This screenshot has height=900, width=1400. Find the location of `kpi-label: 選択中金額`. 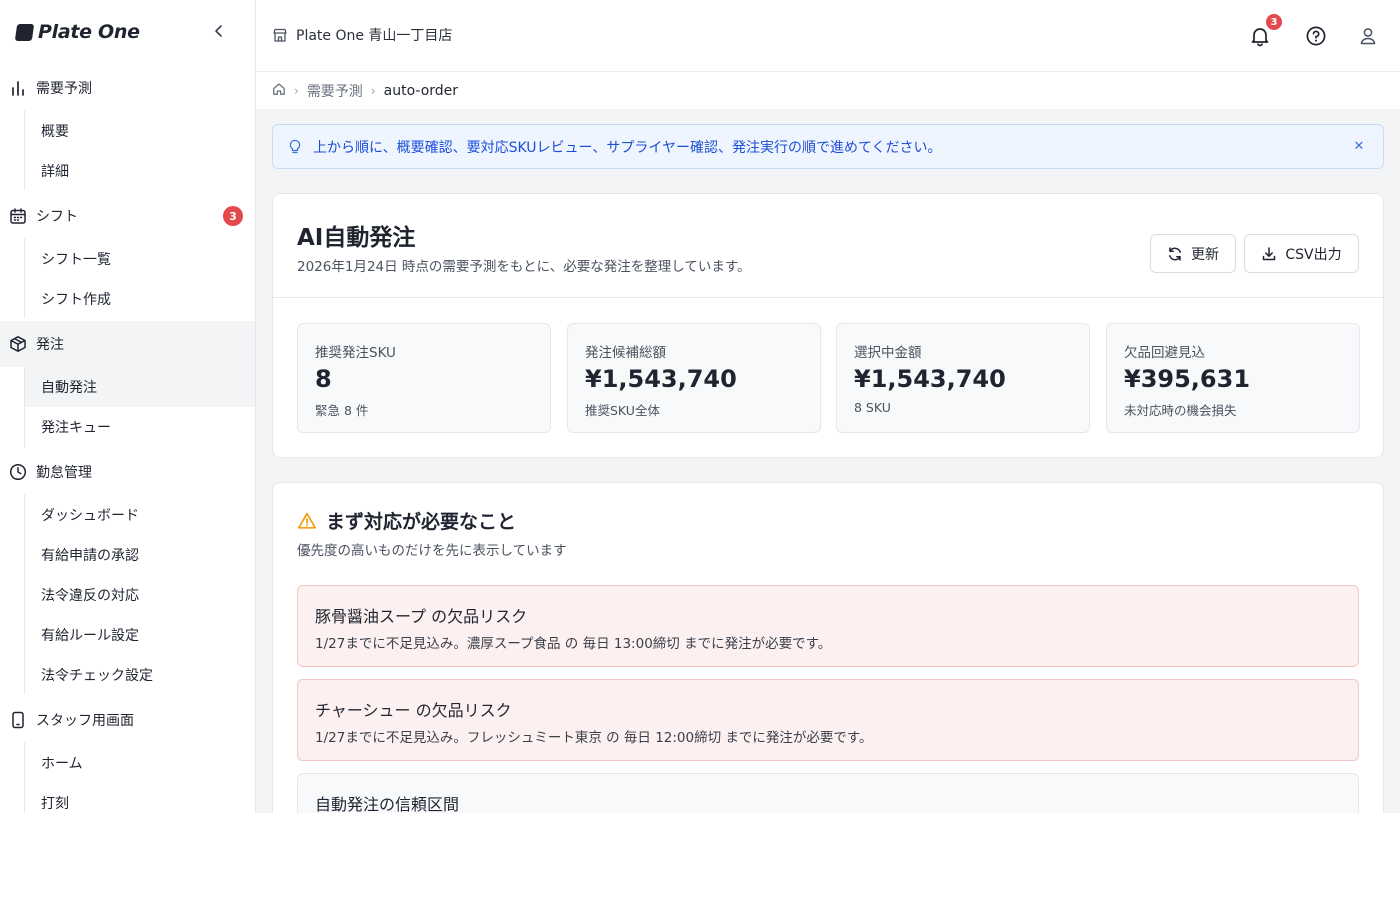

kpi-label: 選択中金額 is located at coordinates (888, 353).